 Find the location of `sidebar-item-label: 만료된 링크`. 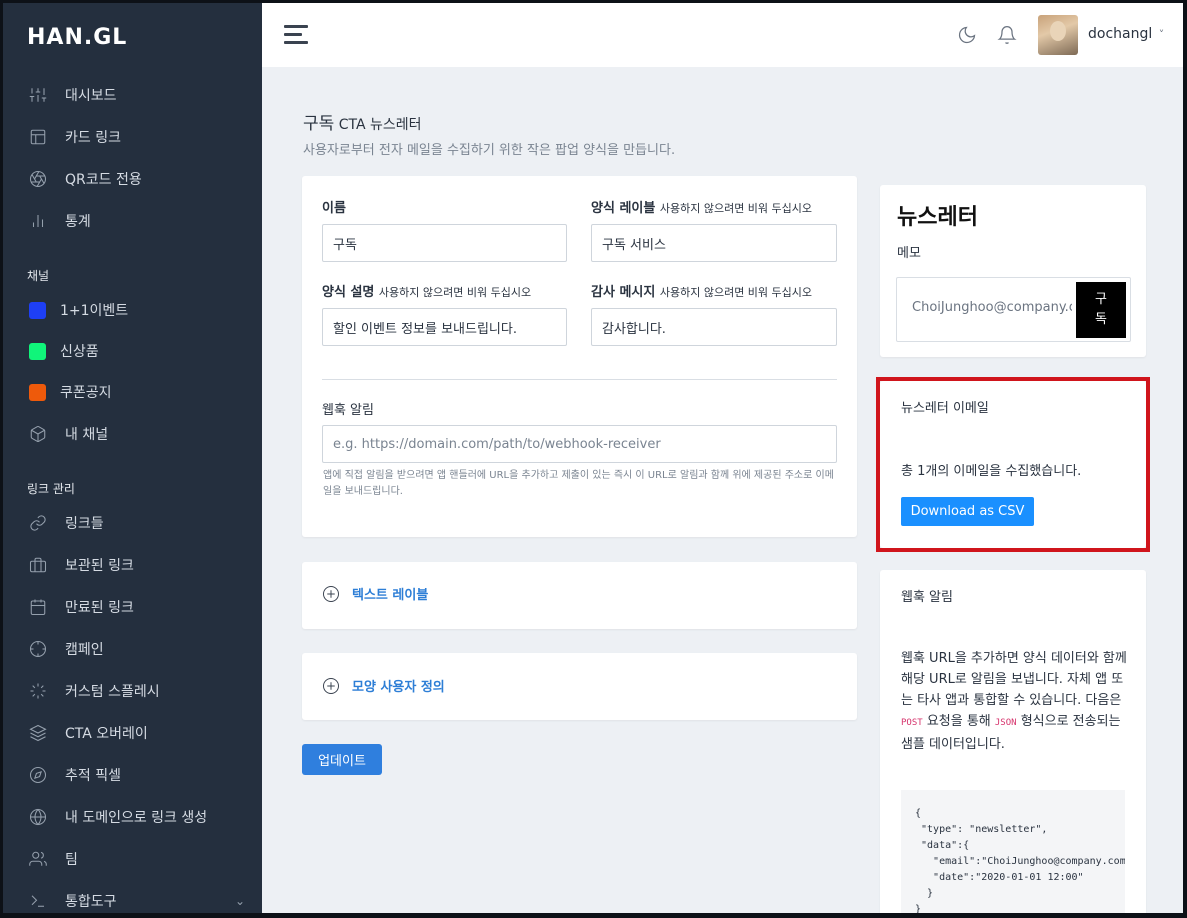

sidebar-item-label: 만료된 링크 is located at coordinates (99, 608).